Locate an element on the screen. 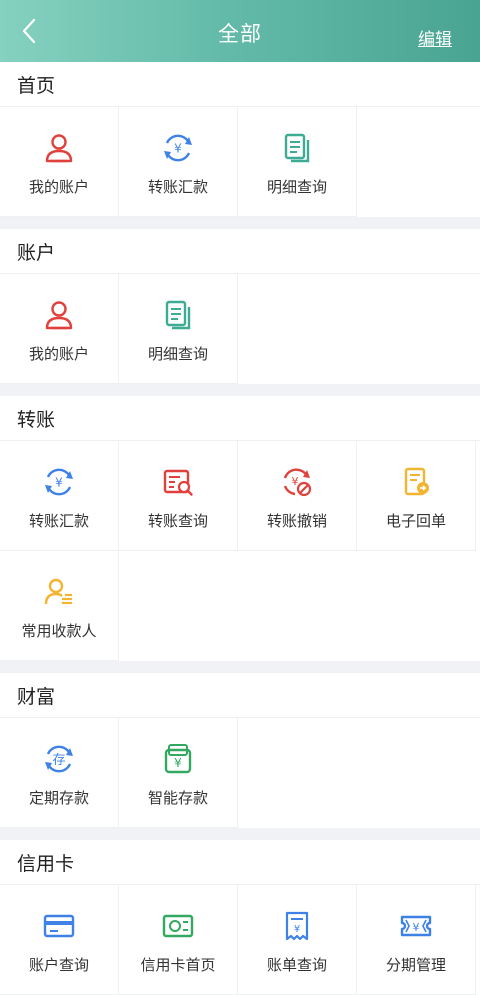 The width and height of the screenshot is (480, 995). section-title: 首页 is located at coordinates (36, 85).